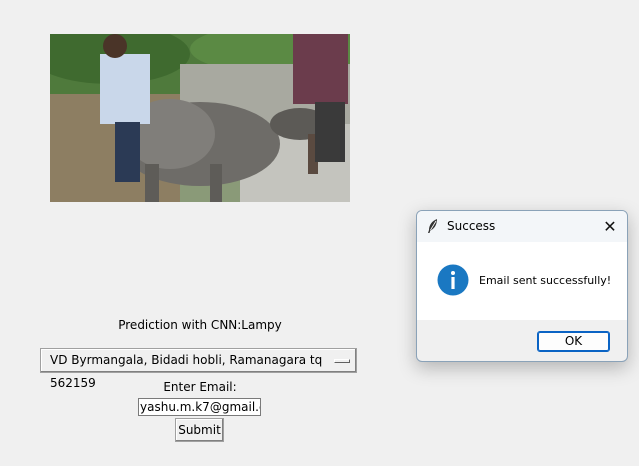 The height and width of the screenshot is (466, 639). I want to click on dialog-message: Email sent successfully!, so click(545, 280).